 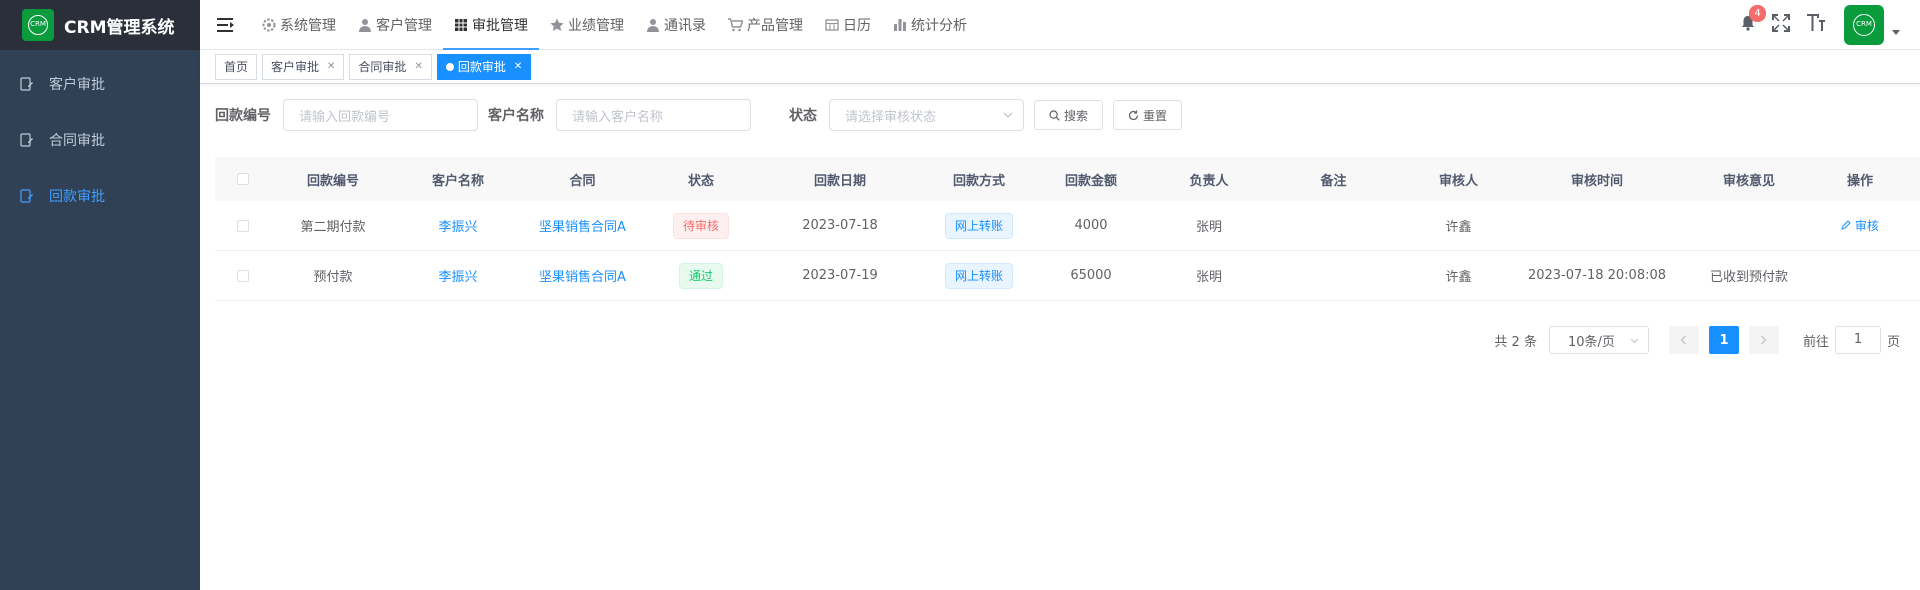 I want to click on topnav-product: 产品管理, so click(x=765, y=25).